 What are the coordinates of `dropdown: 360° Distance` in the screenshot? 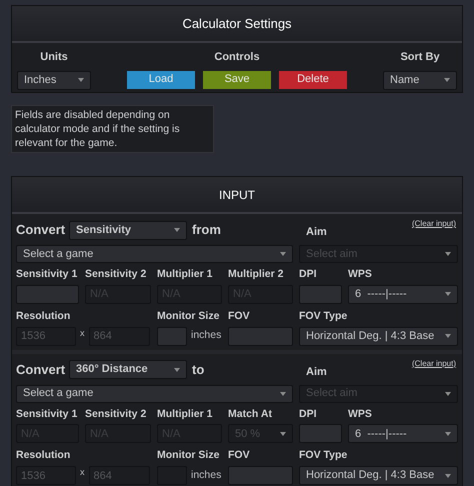 It's located at (128, 369).